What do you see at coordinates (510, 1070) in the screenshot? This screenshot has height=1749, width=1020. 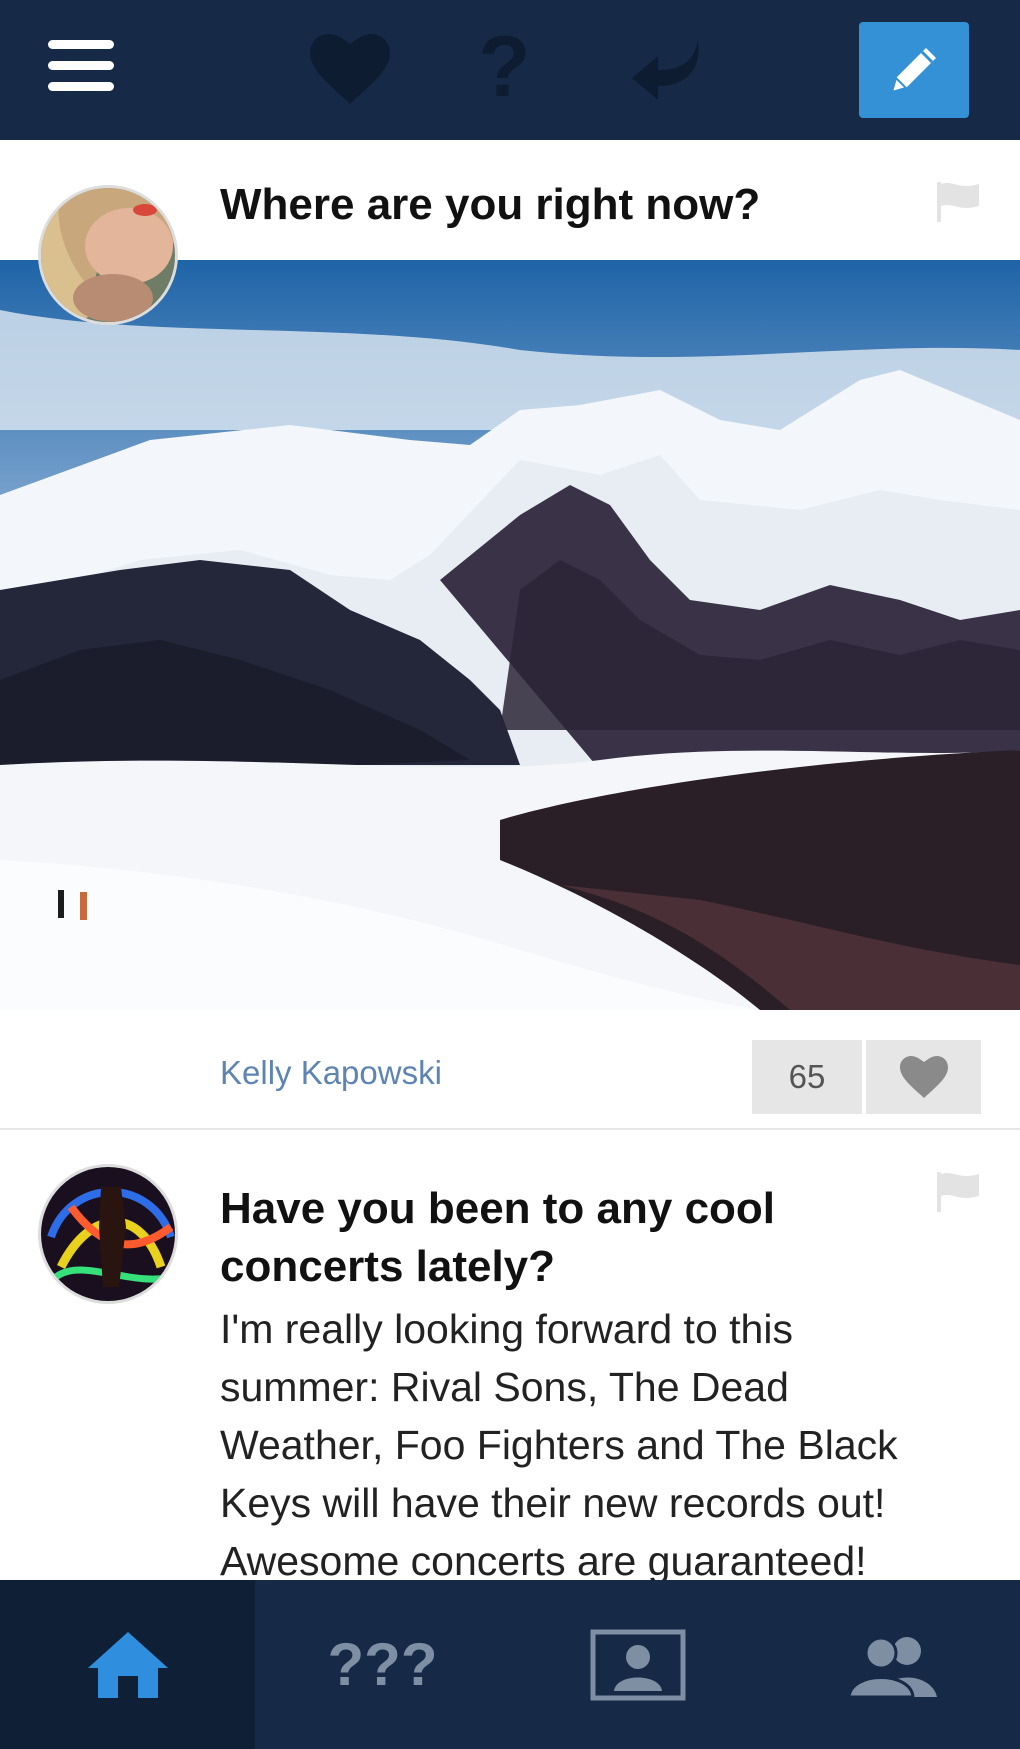 I see `post-footer: Kelly Kapowski 65` at bounding box center [510, 1070].